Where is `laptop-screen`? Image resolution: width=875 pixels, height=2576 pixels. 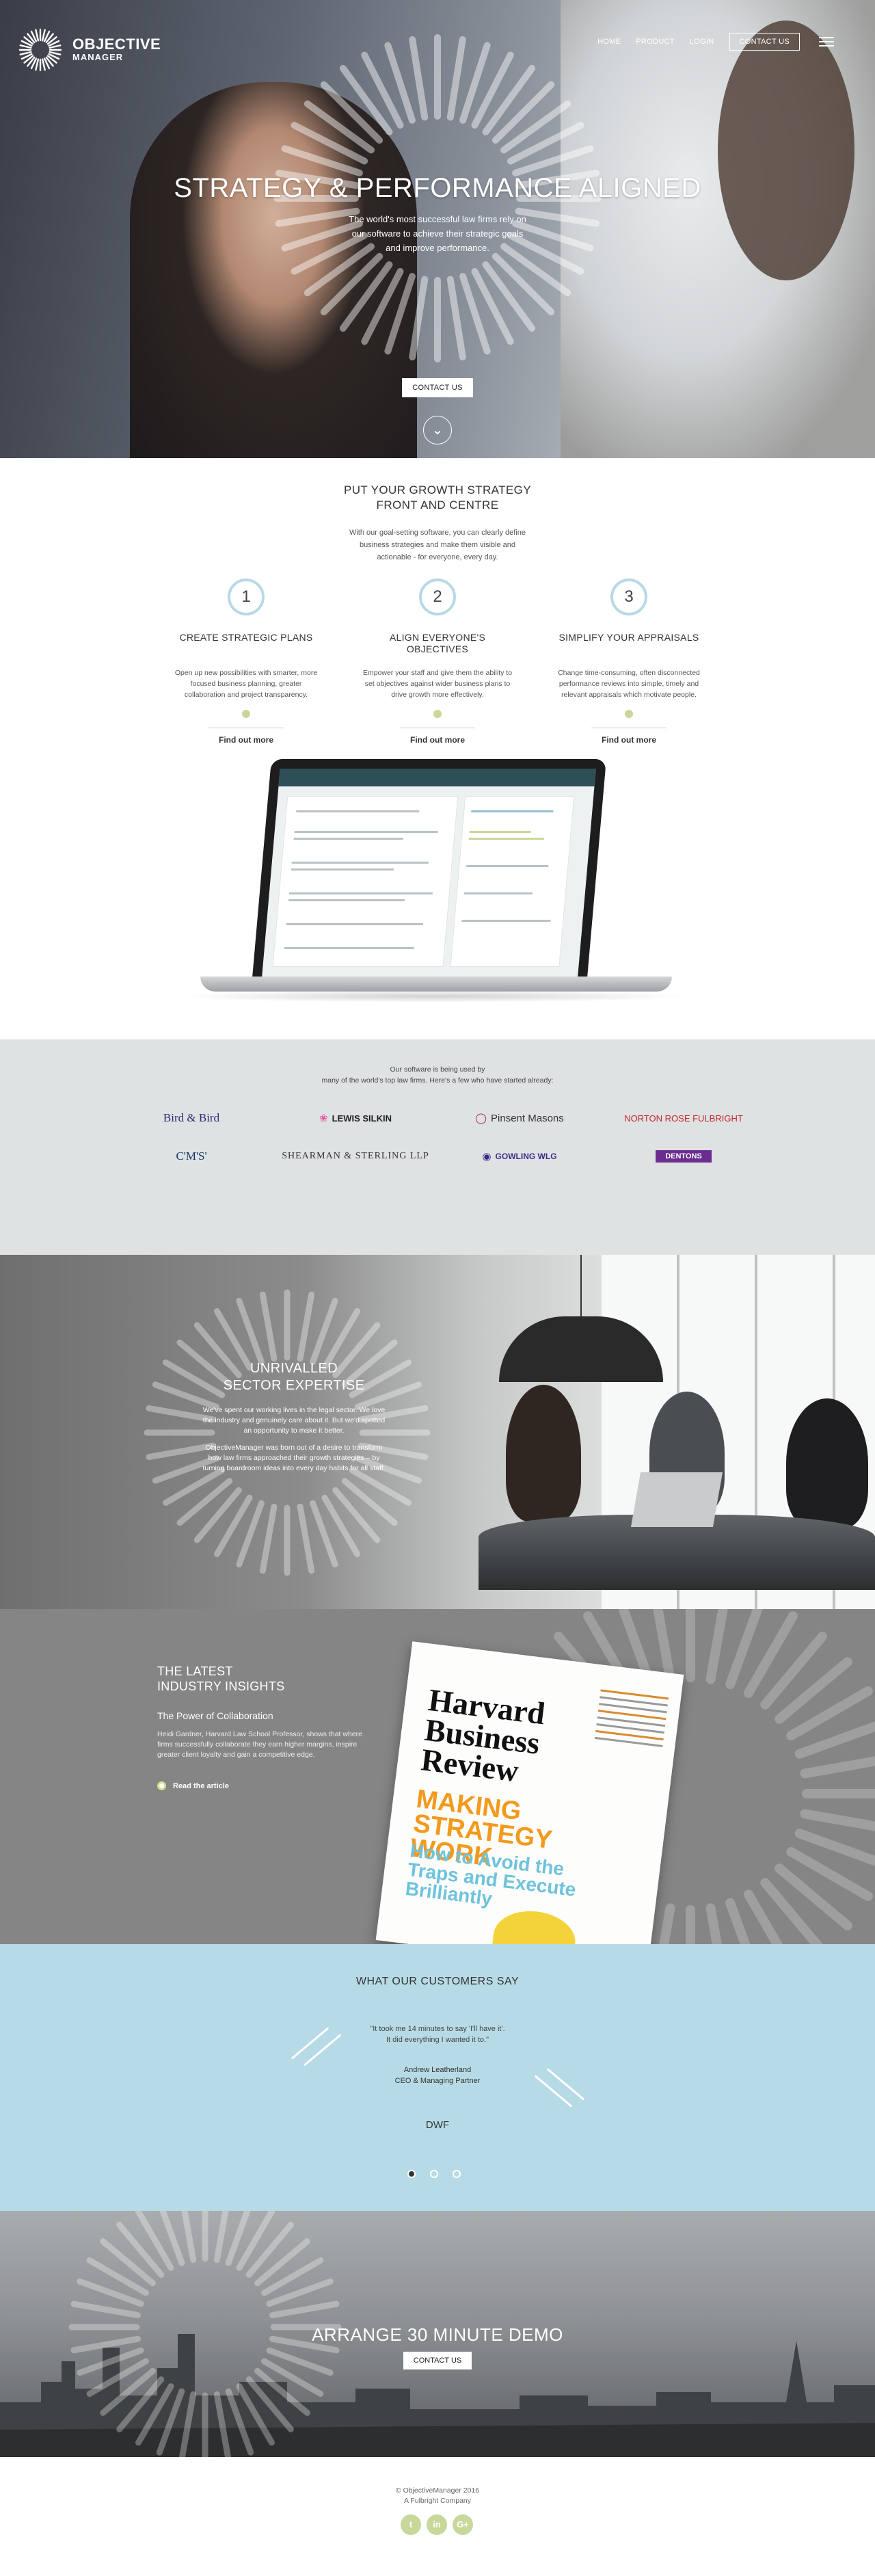 laptop-screen is located at coordinates (429, 873).